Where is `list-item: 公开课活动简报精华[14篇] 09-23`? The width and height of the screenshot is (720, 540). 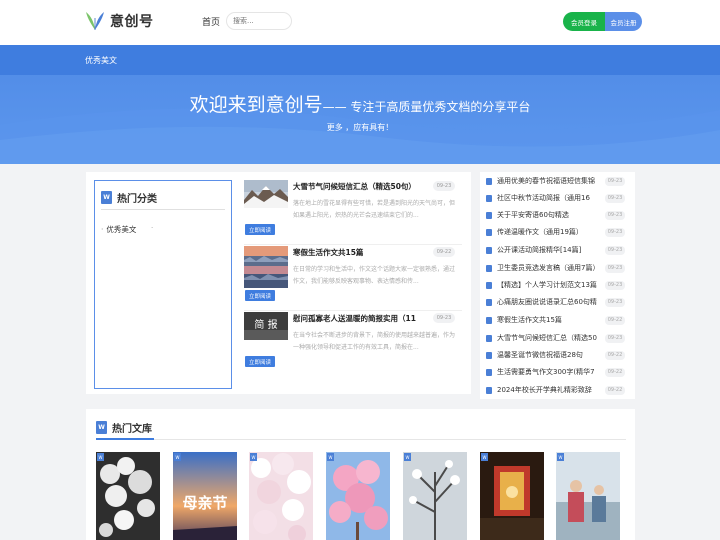
list-item: 公开课活动简报精华[14篇] 09-23 is located at coordinates (558, 250).